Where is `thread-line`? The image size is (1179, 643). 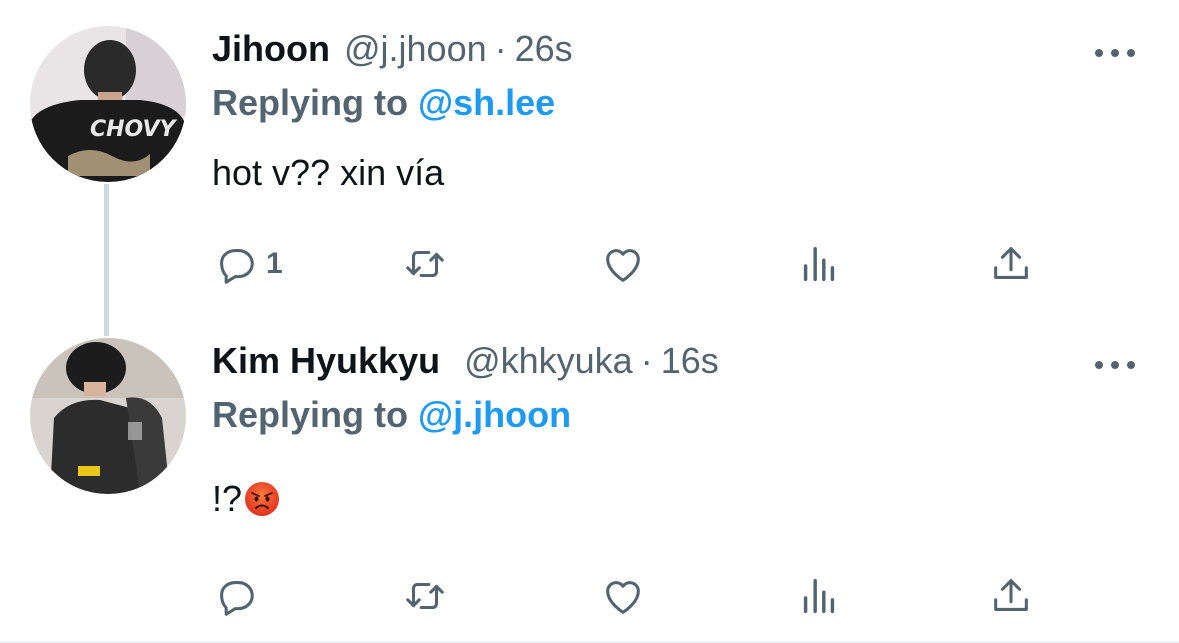 thread-line is located at coordinates (106, 260).